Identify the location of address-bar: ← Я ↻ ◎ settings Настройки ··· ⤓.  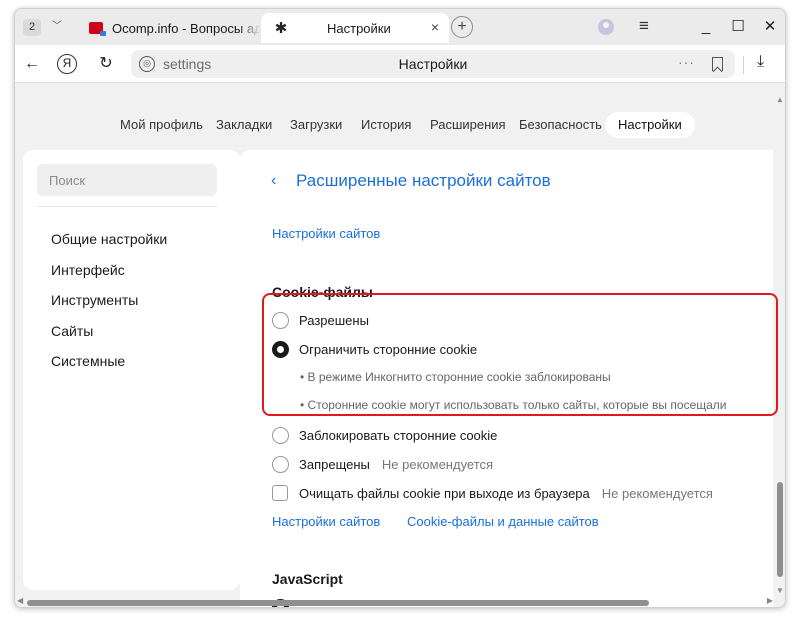
(400, 64).